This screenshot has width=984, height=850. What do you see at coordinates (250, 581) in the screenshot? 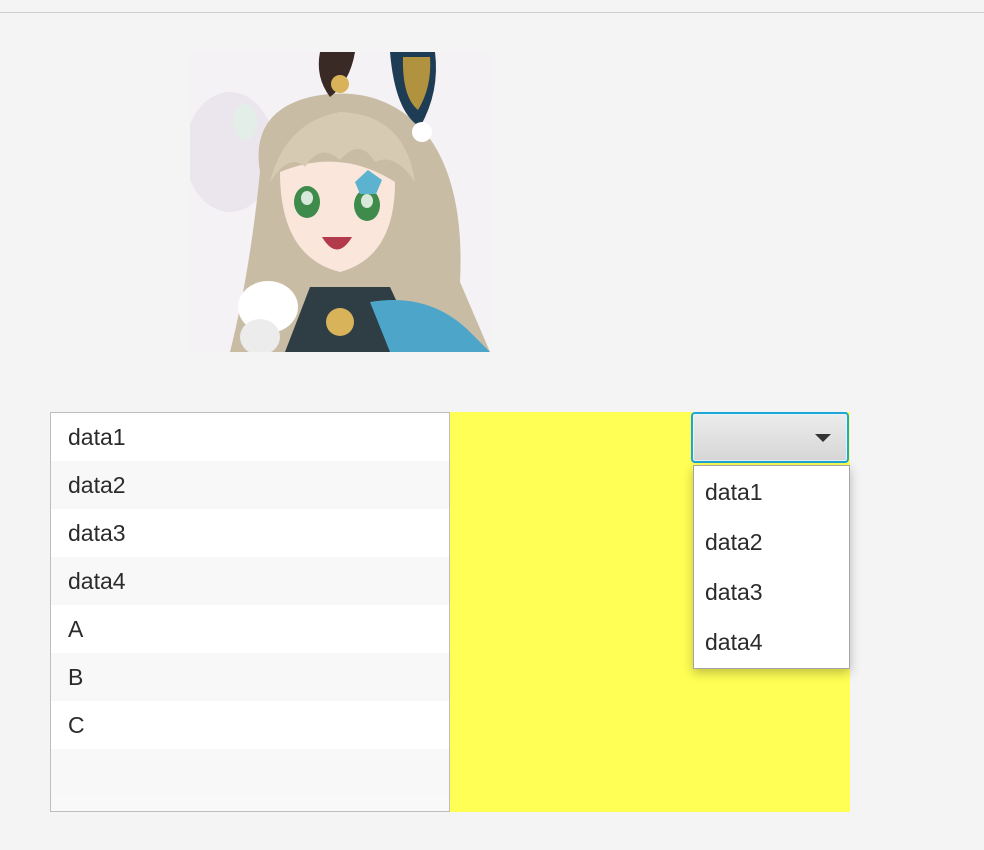
I see `list-item: data4` at bounding box center [250, 581].